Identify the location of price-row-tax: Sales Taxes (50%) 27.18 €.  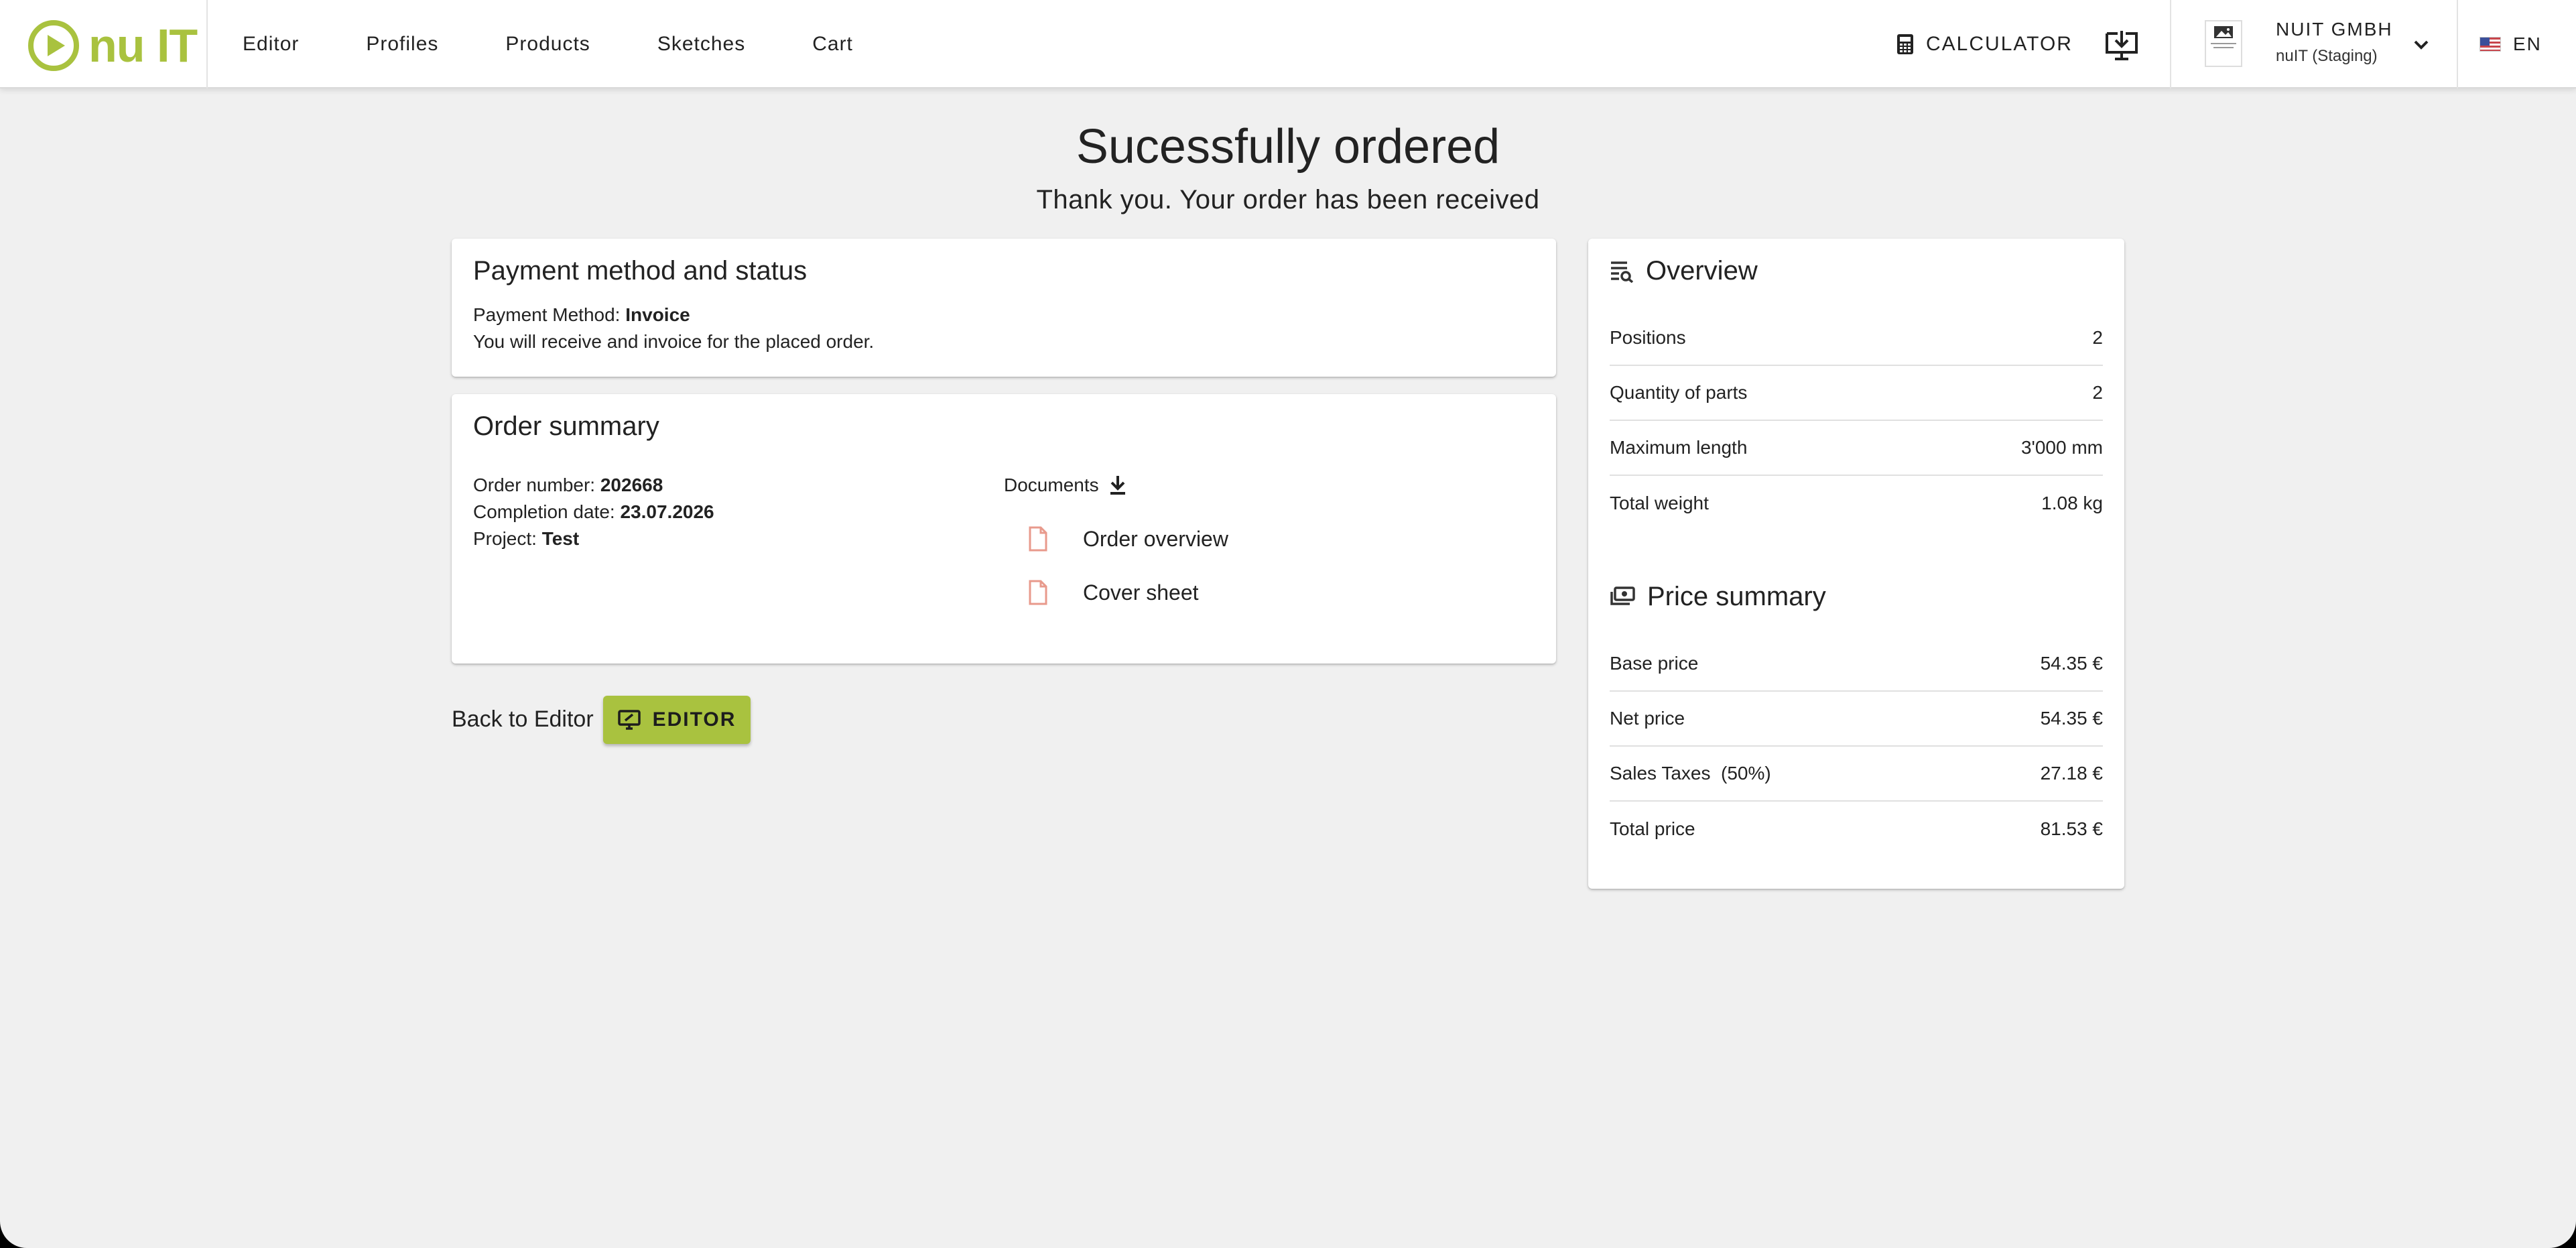
(1856, 774).